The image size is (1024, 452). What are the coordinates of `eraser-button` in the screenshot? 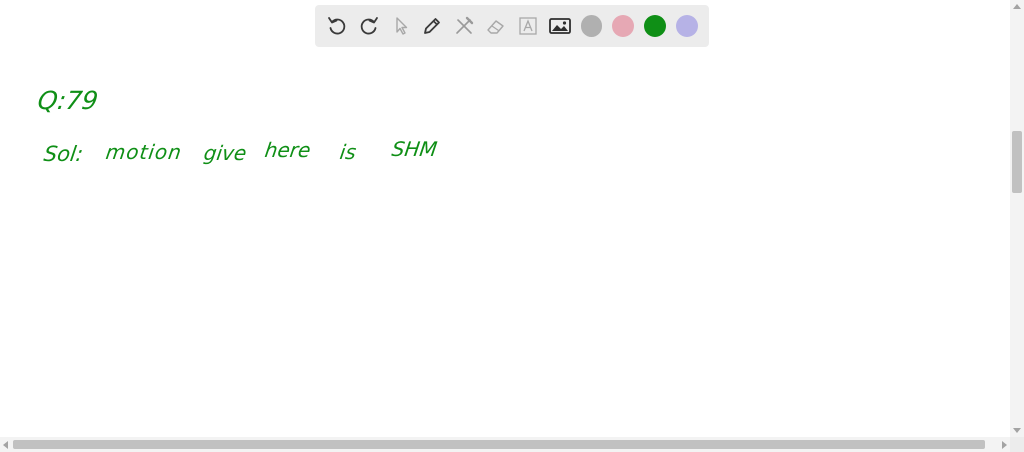 It's located at (496, 26).